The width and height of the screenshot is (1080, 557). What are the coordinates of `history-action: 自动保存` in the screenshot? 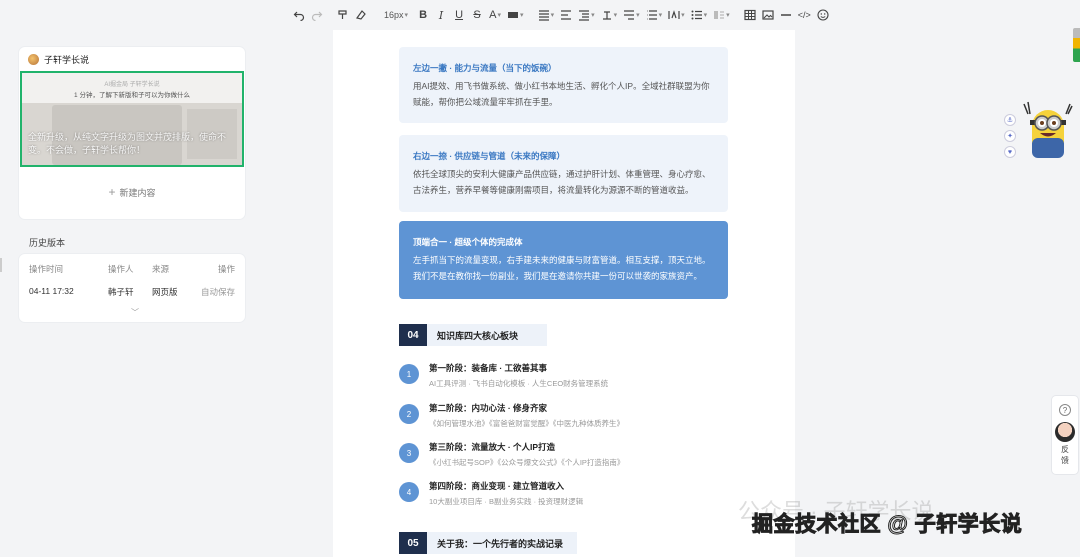 It's located at (217, 292).